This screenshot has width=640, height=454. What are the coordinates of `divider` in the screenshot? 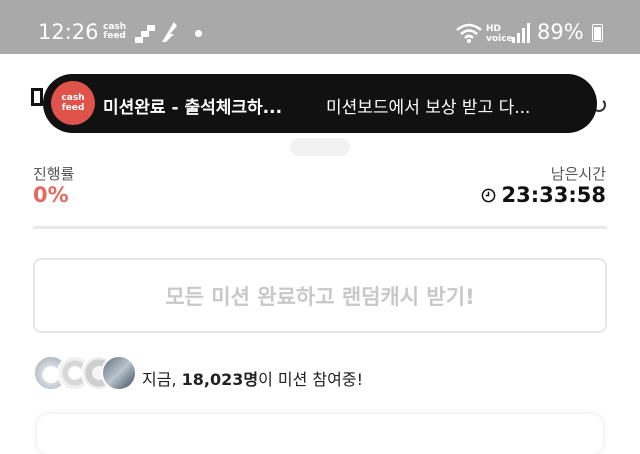 It's located at (320, 227).